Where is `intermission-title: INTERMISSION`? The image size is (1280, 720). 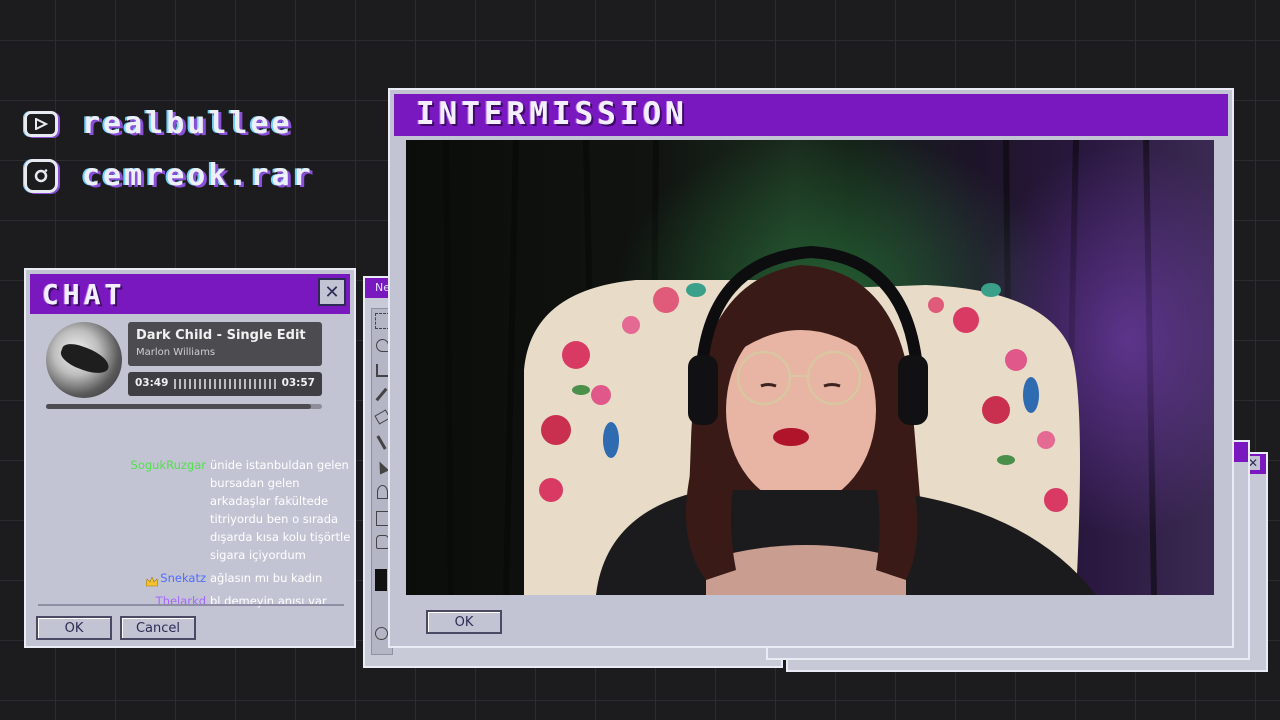 intermission-title: INTERMISSION is located at coordinates (552, 114).